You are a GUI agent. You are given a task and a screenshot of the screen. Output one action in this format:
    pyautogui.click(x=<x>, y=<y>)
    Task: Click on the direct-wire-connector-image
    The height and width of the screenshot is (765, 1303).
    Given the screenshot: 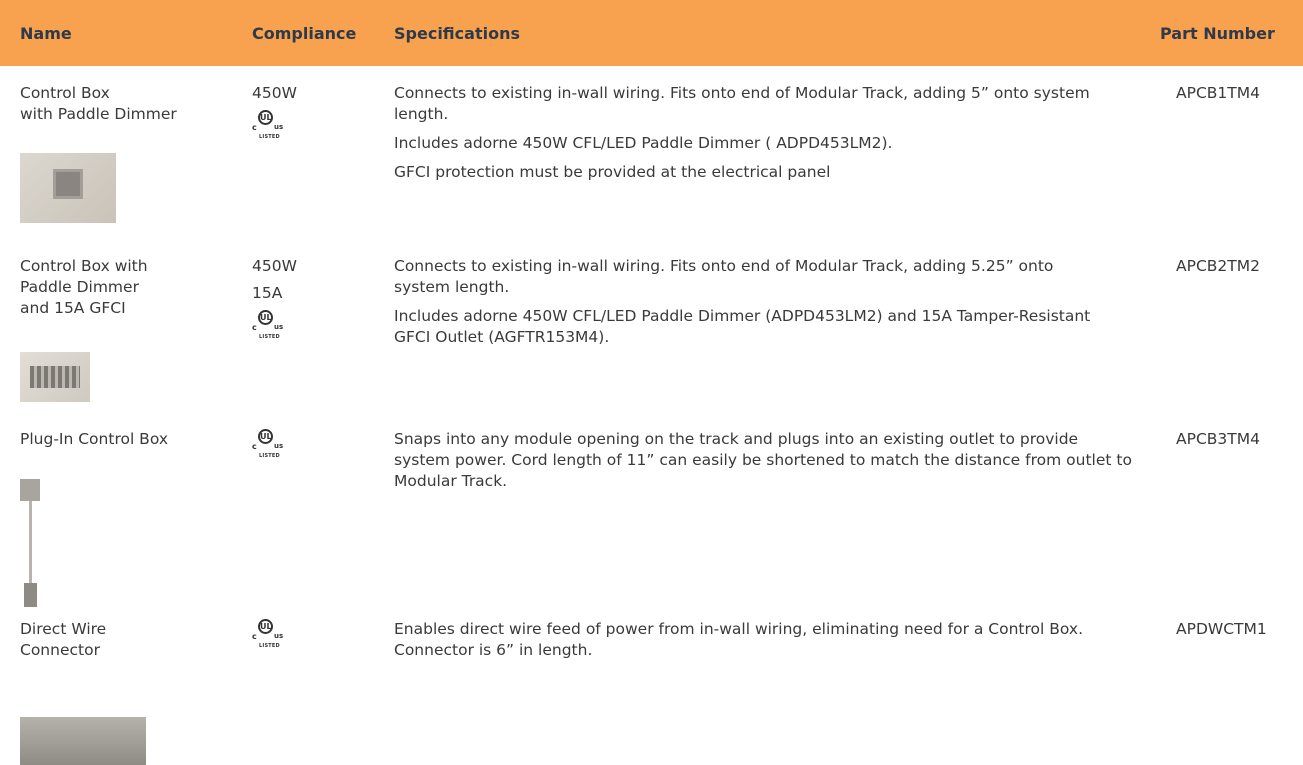 What is the action you would take?
    pyautogui.click(x=83, y=741)
    